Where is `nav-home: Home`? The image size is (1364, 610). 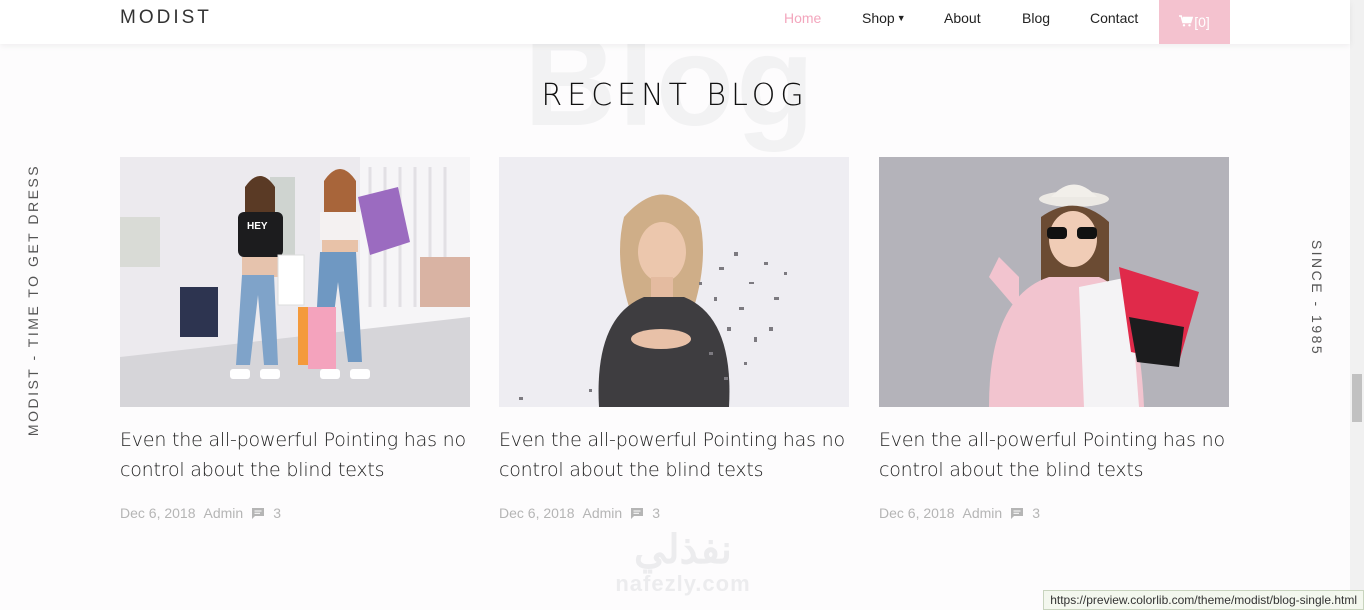
nav-home: Home is located at coordinates (802, 18).